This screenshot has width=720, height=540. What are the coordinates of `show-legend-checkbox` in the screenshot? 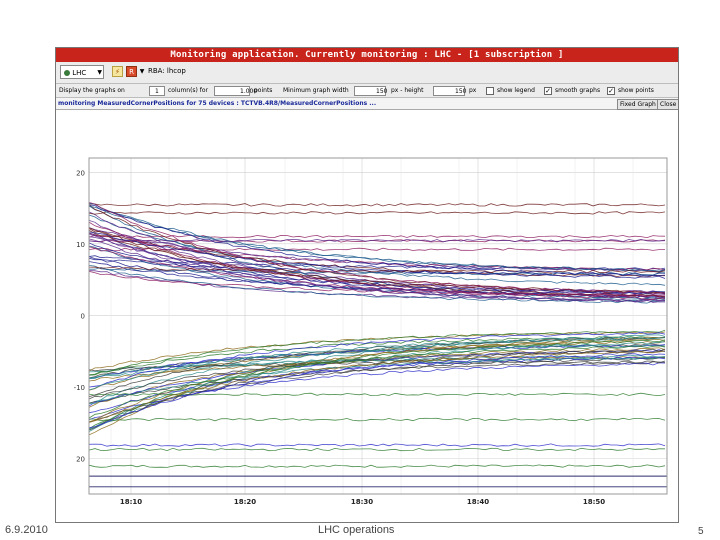 It's located at (490, 91).